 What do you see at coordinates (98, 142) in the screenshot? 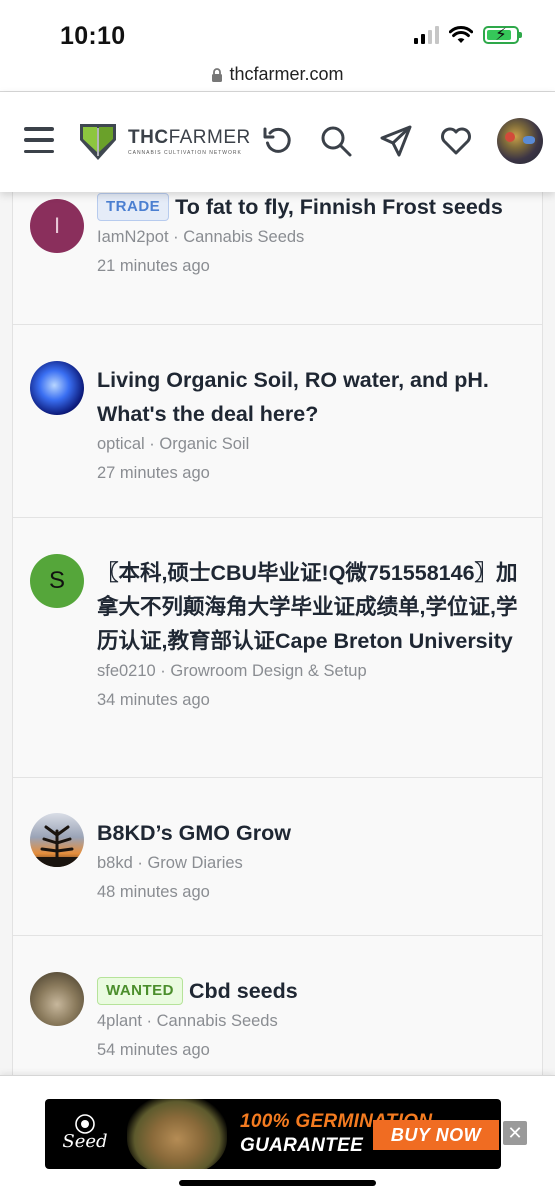
I see `logo-leaf-icon` at bounding box center [98, 142].